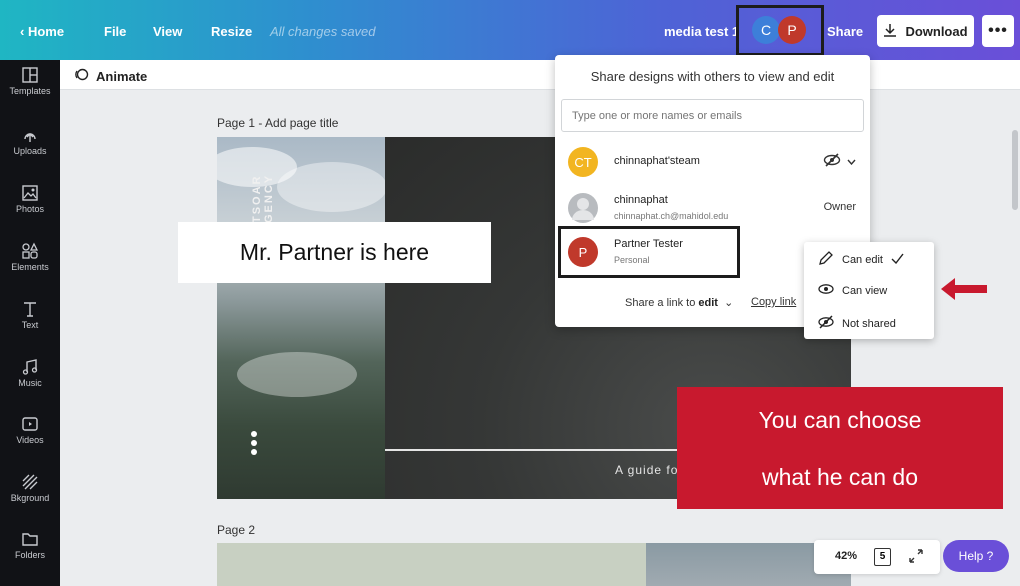  I want to click on share-link-mode: Share a link to edit ⌄, so click(679, 302).